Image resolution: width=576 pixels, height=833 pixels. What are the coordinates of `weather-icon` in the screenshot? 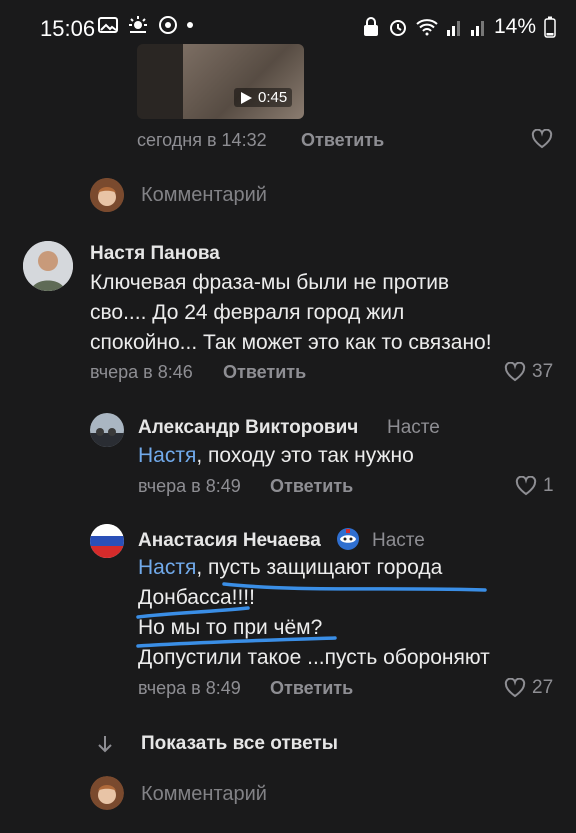 It's located at (138, 24).